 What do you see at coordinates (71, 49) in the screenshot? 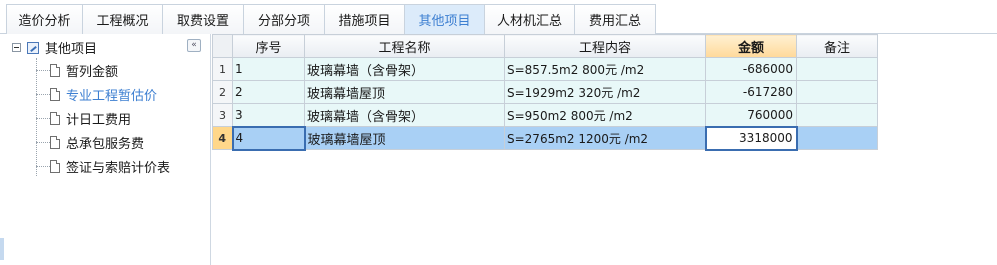
I see `tree-root-label: 其他项目` at bounding box center [71, 49].